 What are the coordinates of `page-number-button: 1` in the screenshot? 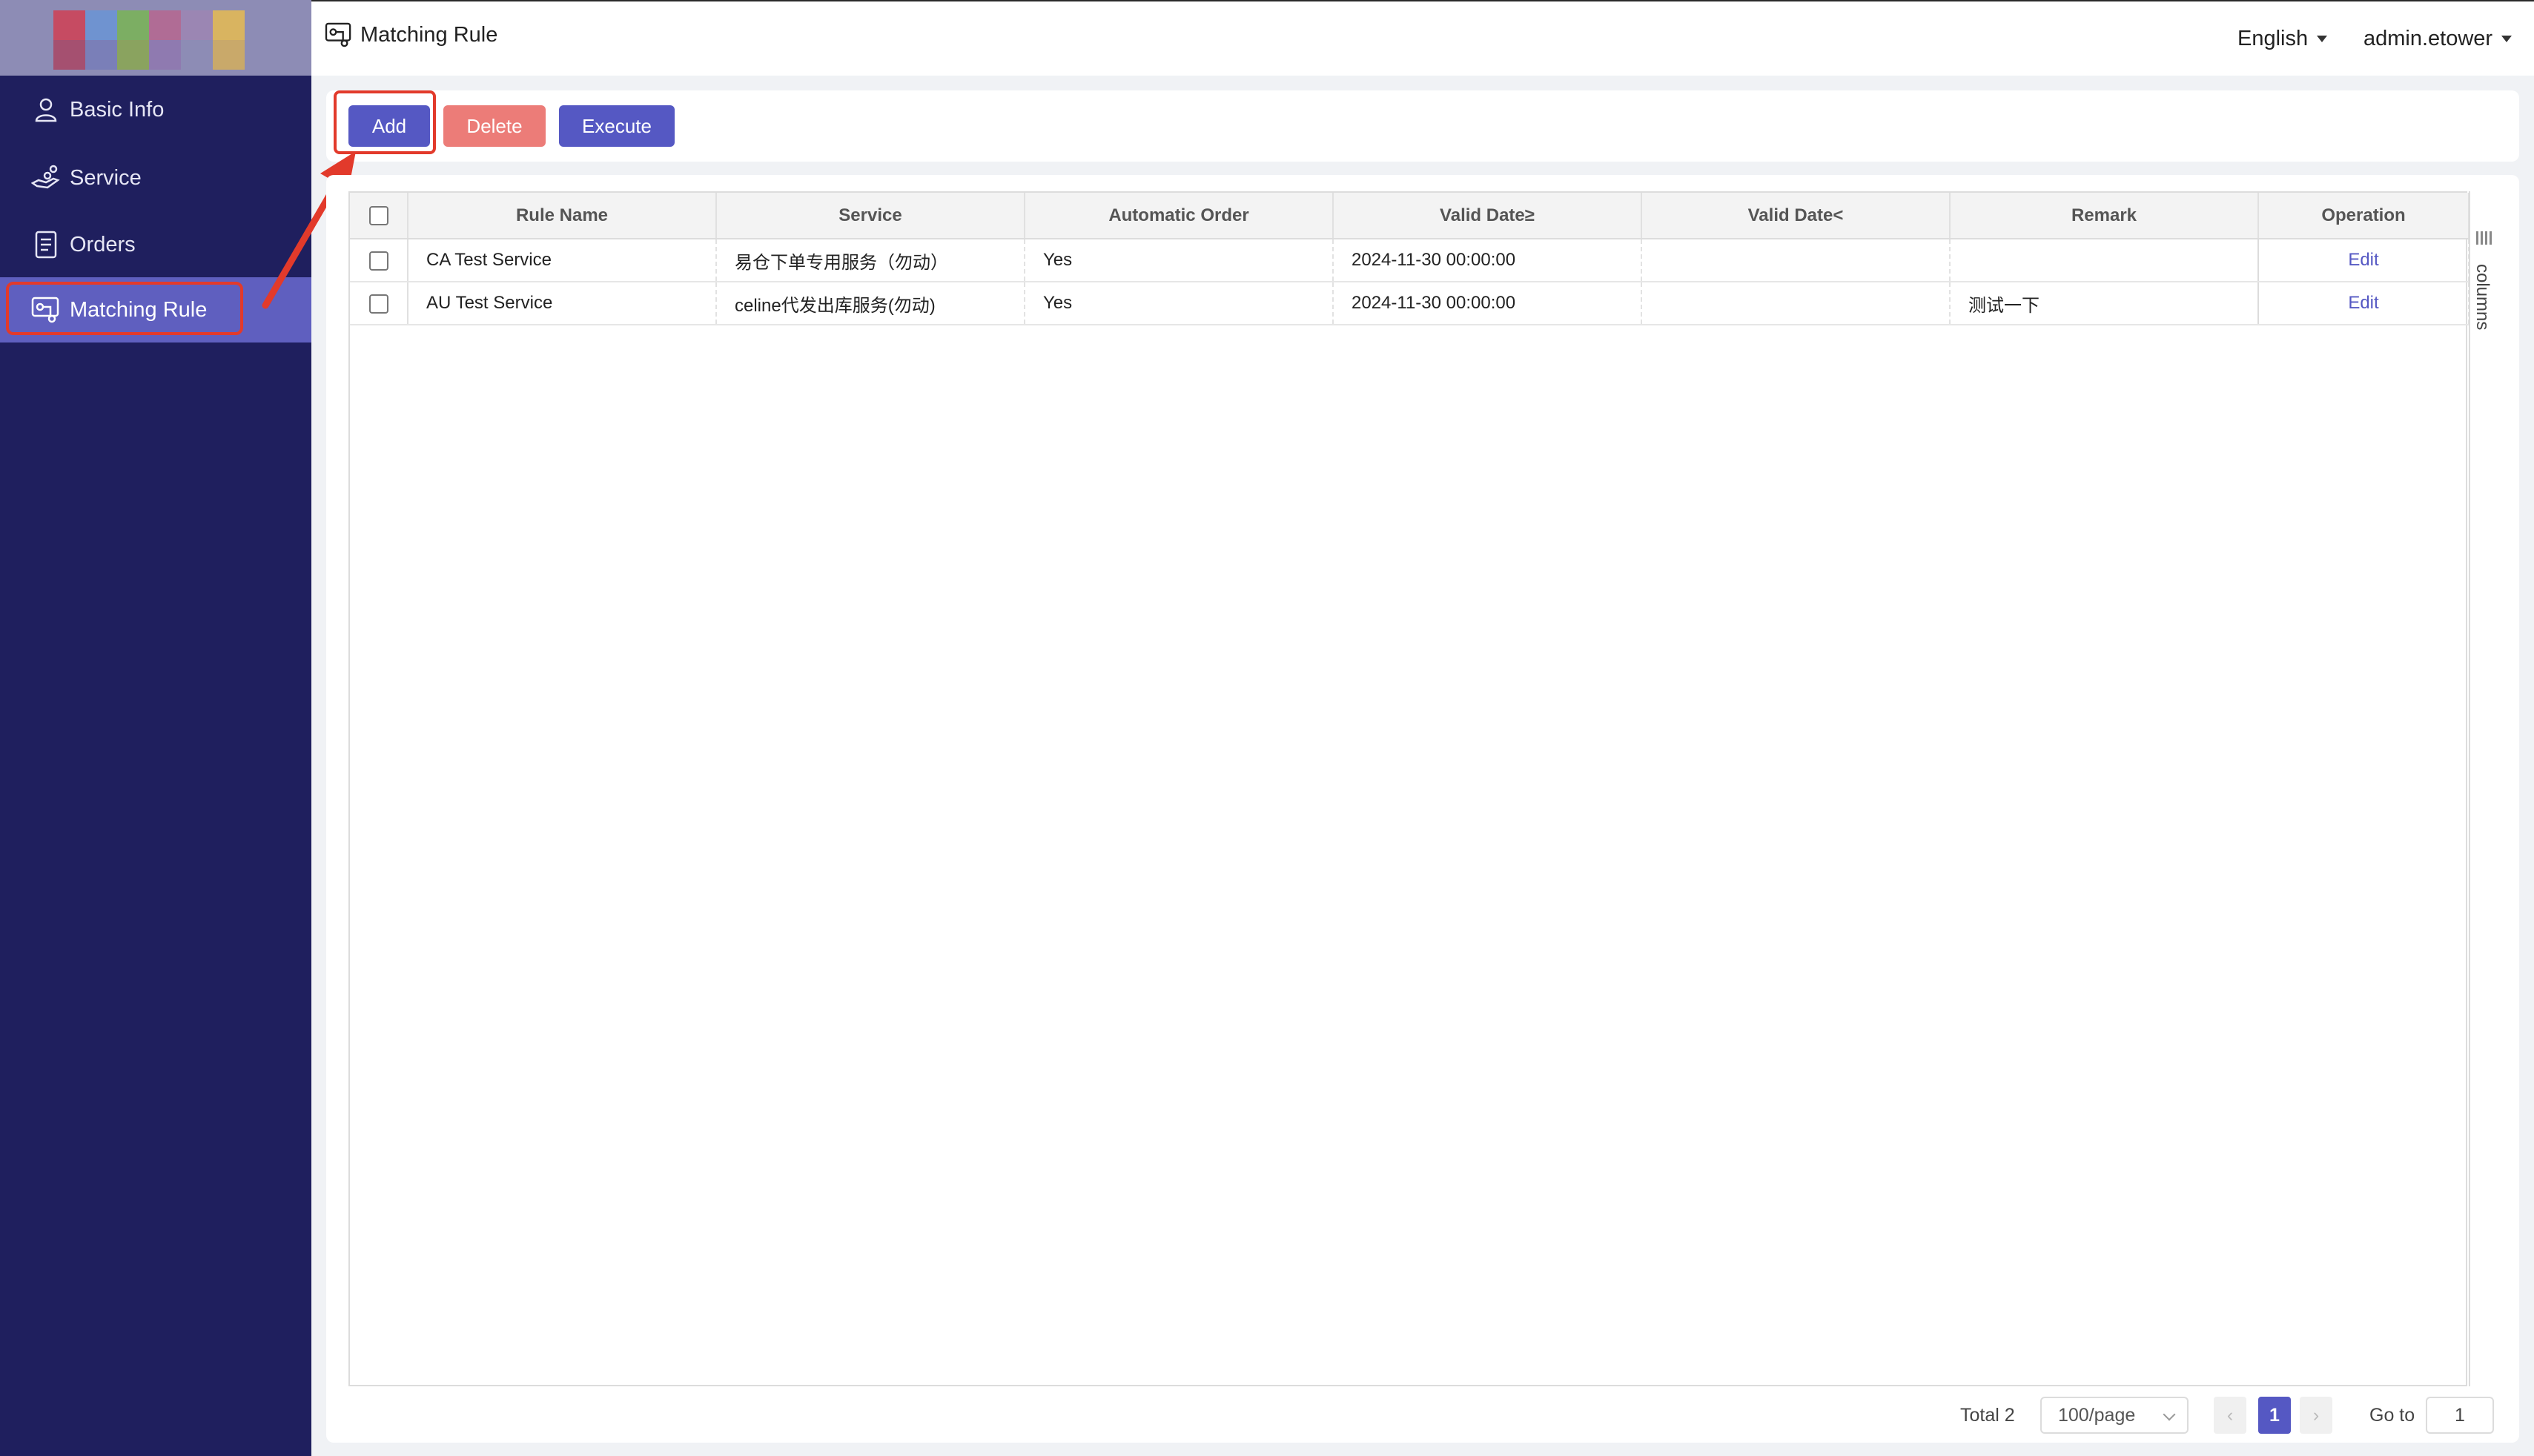 It's located at (2274, 1415).